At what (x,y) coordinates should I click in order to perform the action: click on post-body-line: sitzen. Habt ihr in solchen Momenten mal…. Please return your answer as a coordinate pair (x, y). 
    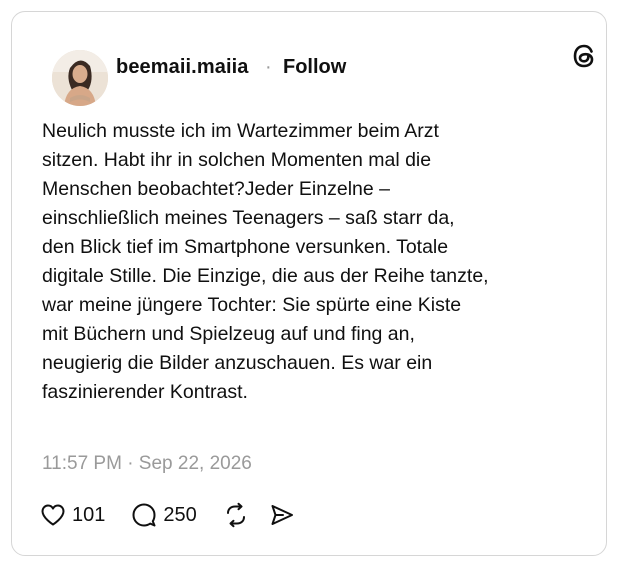
    Looking at the image, I should click on (237, 160).